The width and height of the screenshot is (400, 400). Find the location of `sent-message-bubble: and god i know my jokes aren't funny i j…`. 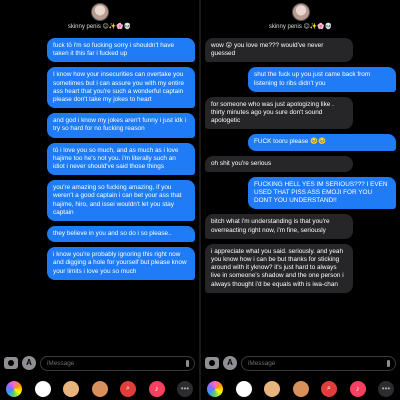

sent-message-bubble: and god i know my jokes aren't funny i j… is located at coordinates (121, 125).